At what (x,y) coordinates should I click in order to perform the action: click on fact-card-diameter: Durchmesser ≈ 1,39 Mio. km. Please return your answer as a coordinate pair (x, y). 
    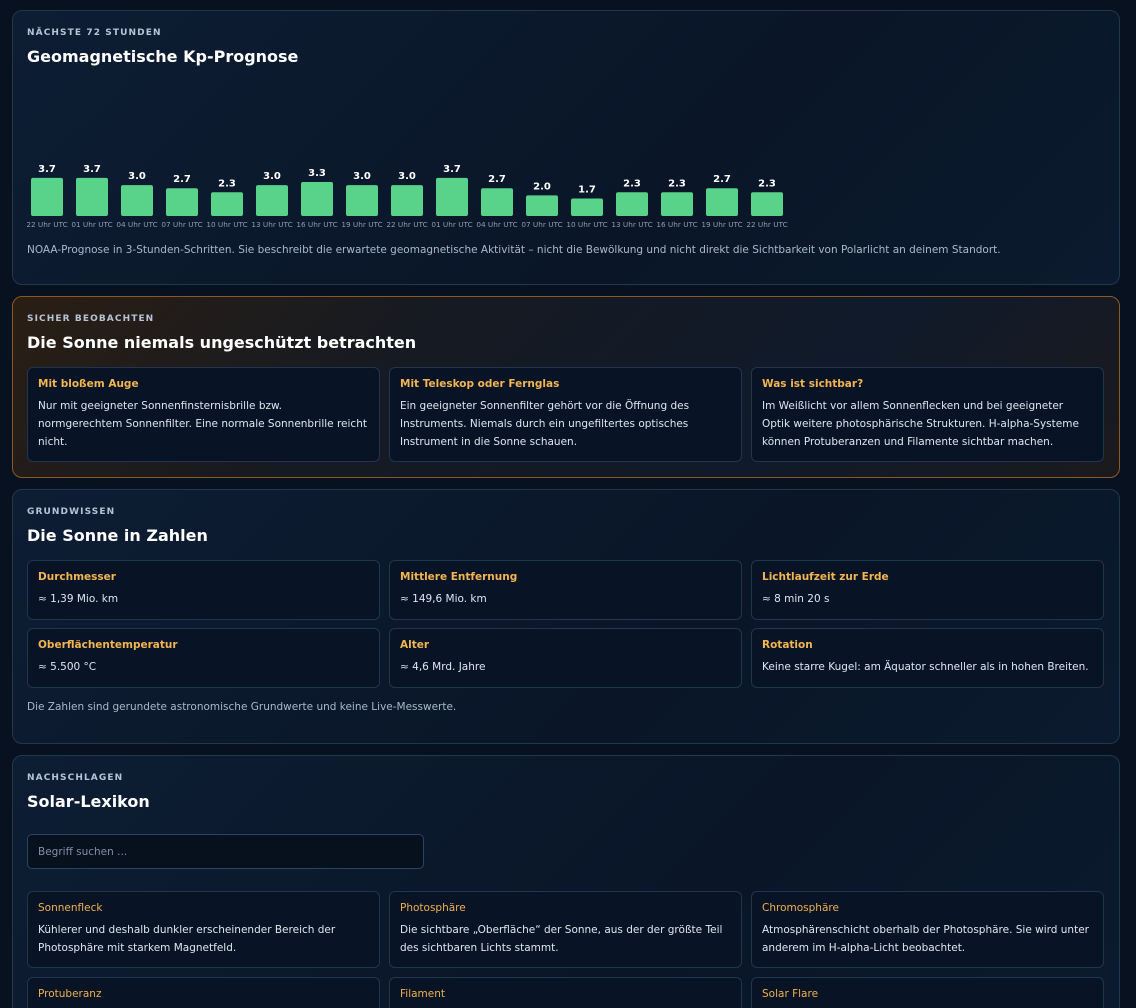
    Looking at the image, I should click on (203, 590).